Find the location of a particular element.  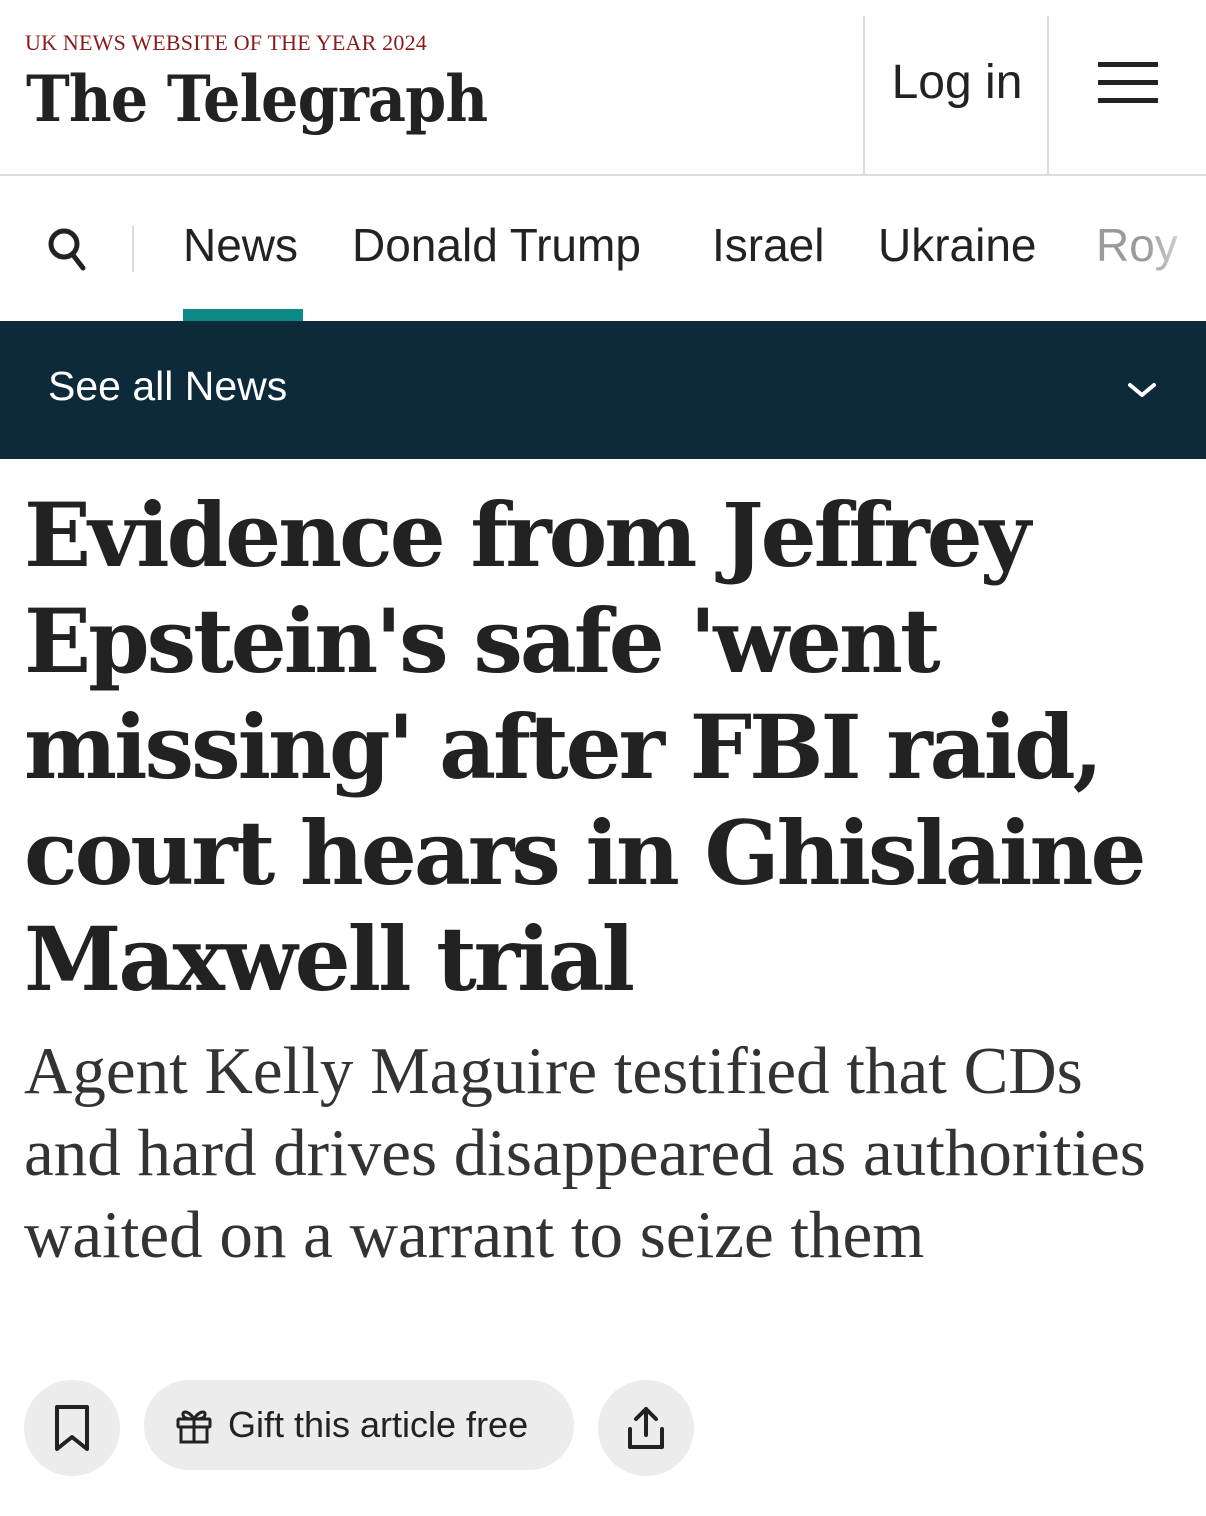

gift-article-button: Gift this article free is located at coordinates (359, 1425).